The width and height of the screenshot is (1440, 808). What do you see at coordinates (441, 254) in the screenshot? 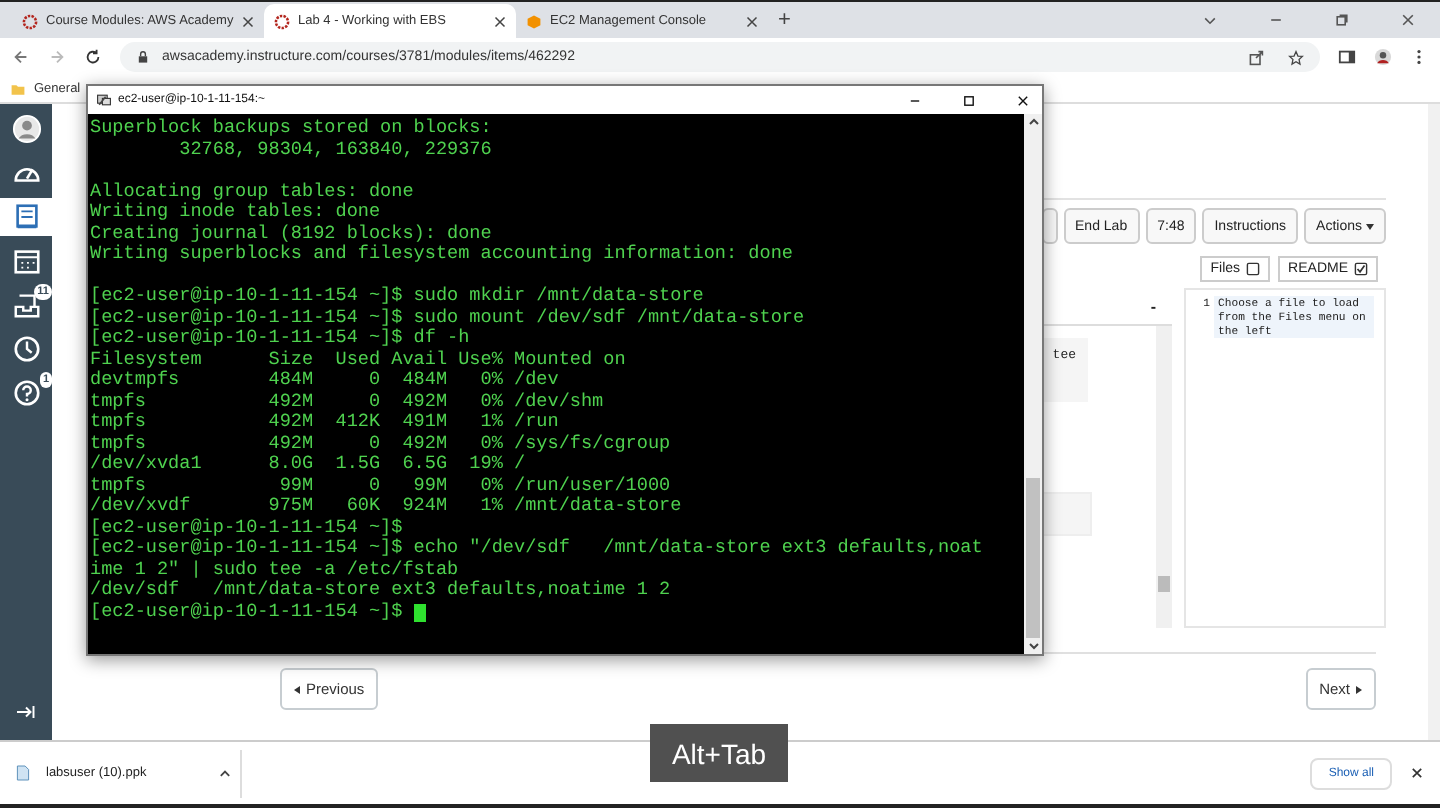
I see `terminal-line: Writing superblocks and filesystem accounting information: done` at bounding box center [441, 254].